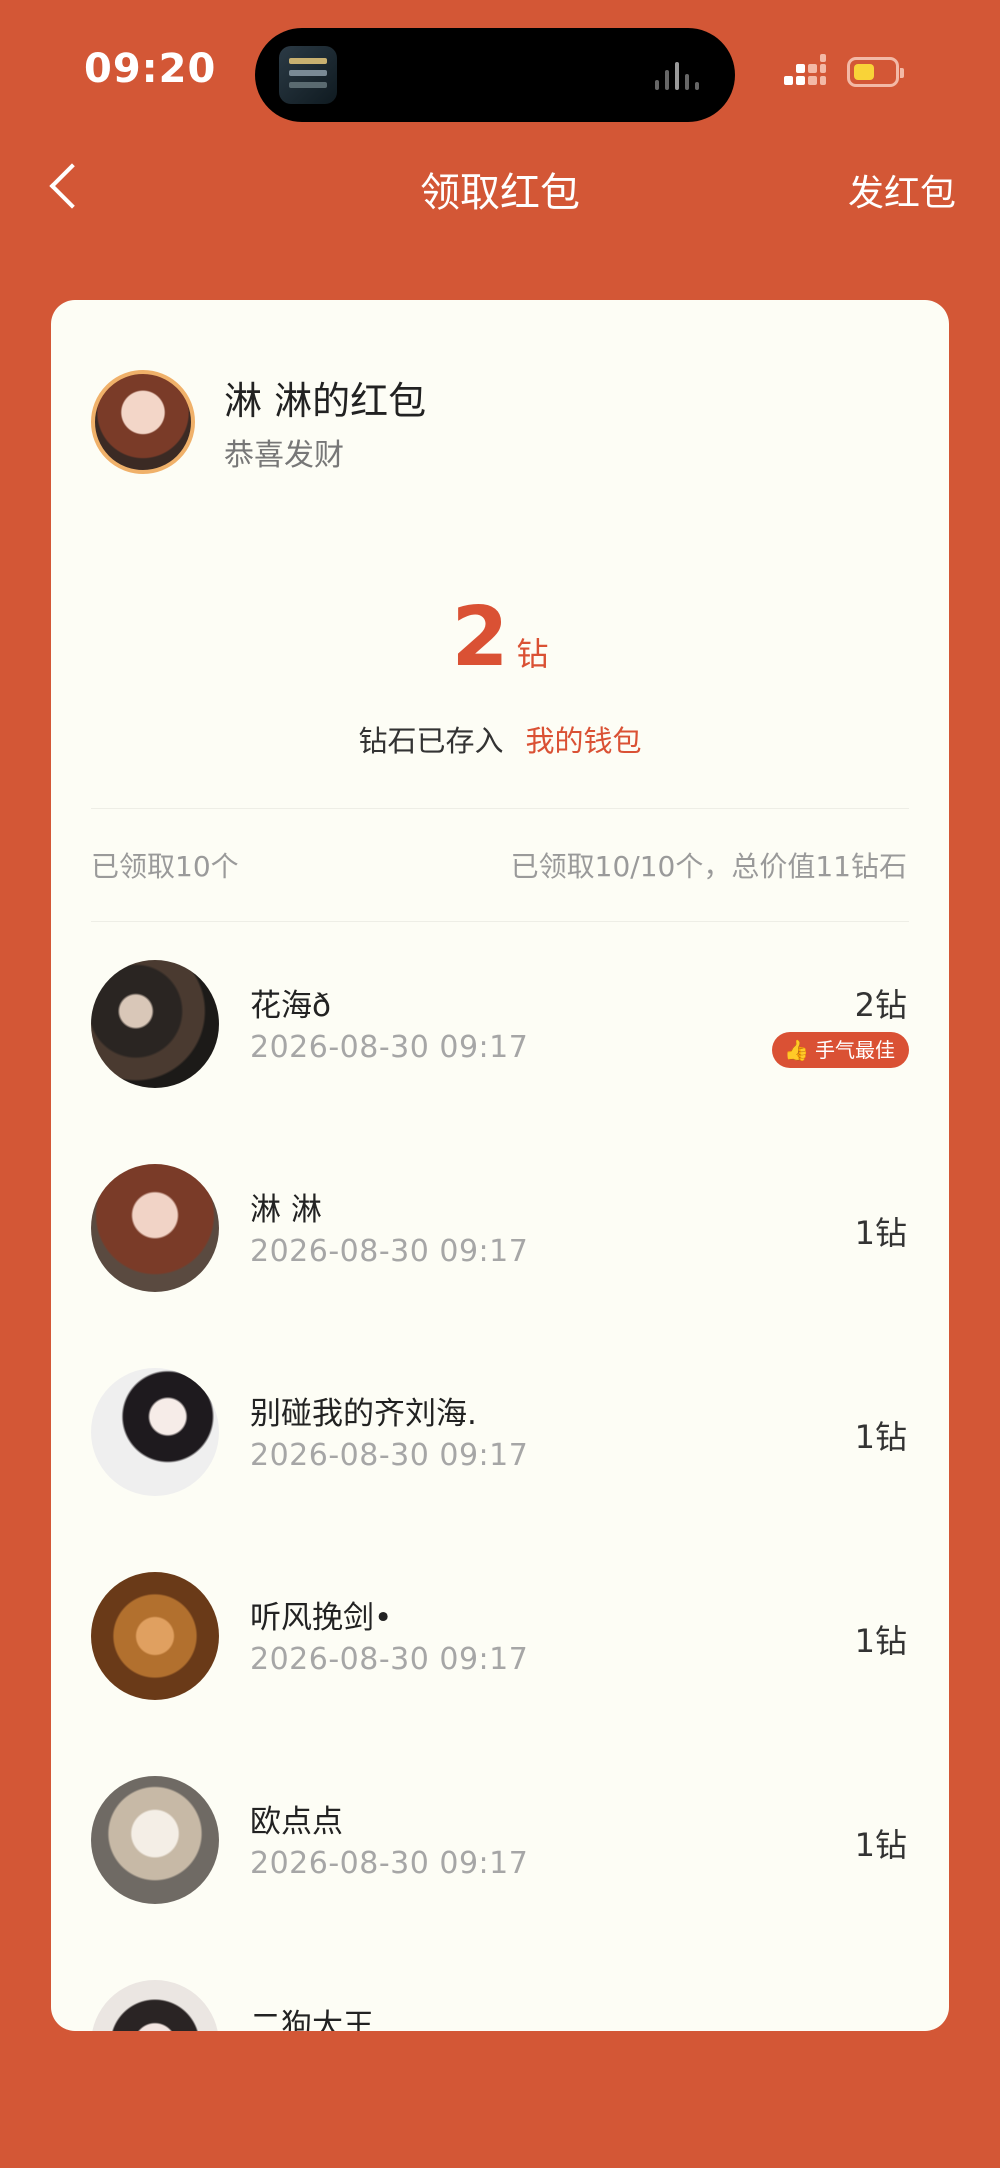  I want to click on claim-amount: 2钻, so click(880, 1005).